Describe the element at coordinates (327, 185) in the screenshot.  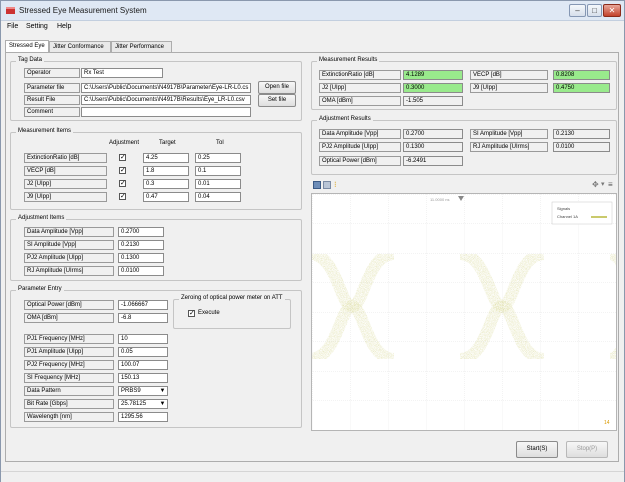
I see `scope-layout-icon` at that location.